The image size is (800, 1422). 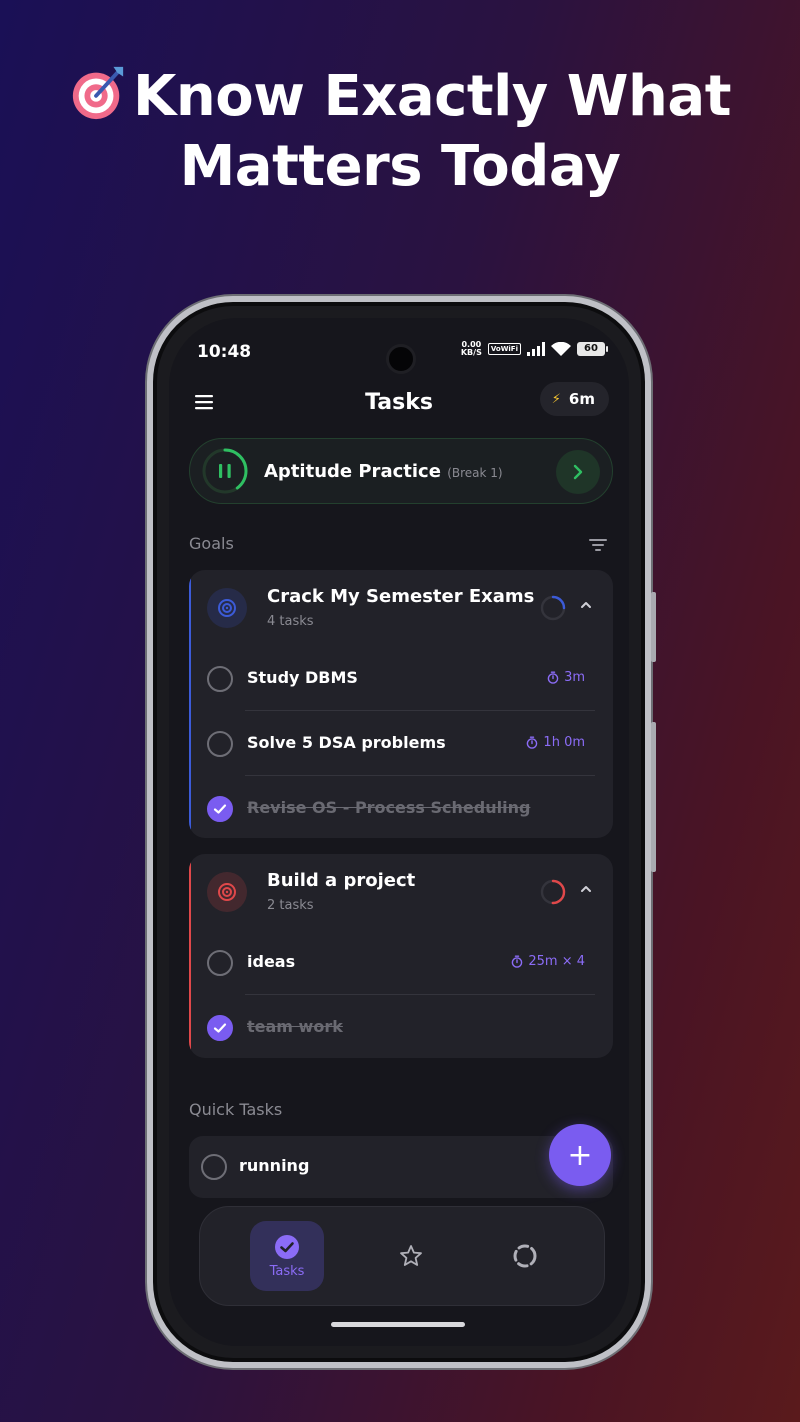 What do you see at coordinates (98, 93) in the screenshot?
I see `target-emoji-icon` at bounding box center [98, 93].